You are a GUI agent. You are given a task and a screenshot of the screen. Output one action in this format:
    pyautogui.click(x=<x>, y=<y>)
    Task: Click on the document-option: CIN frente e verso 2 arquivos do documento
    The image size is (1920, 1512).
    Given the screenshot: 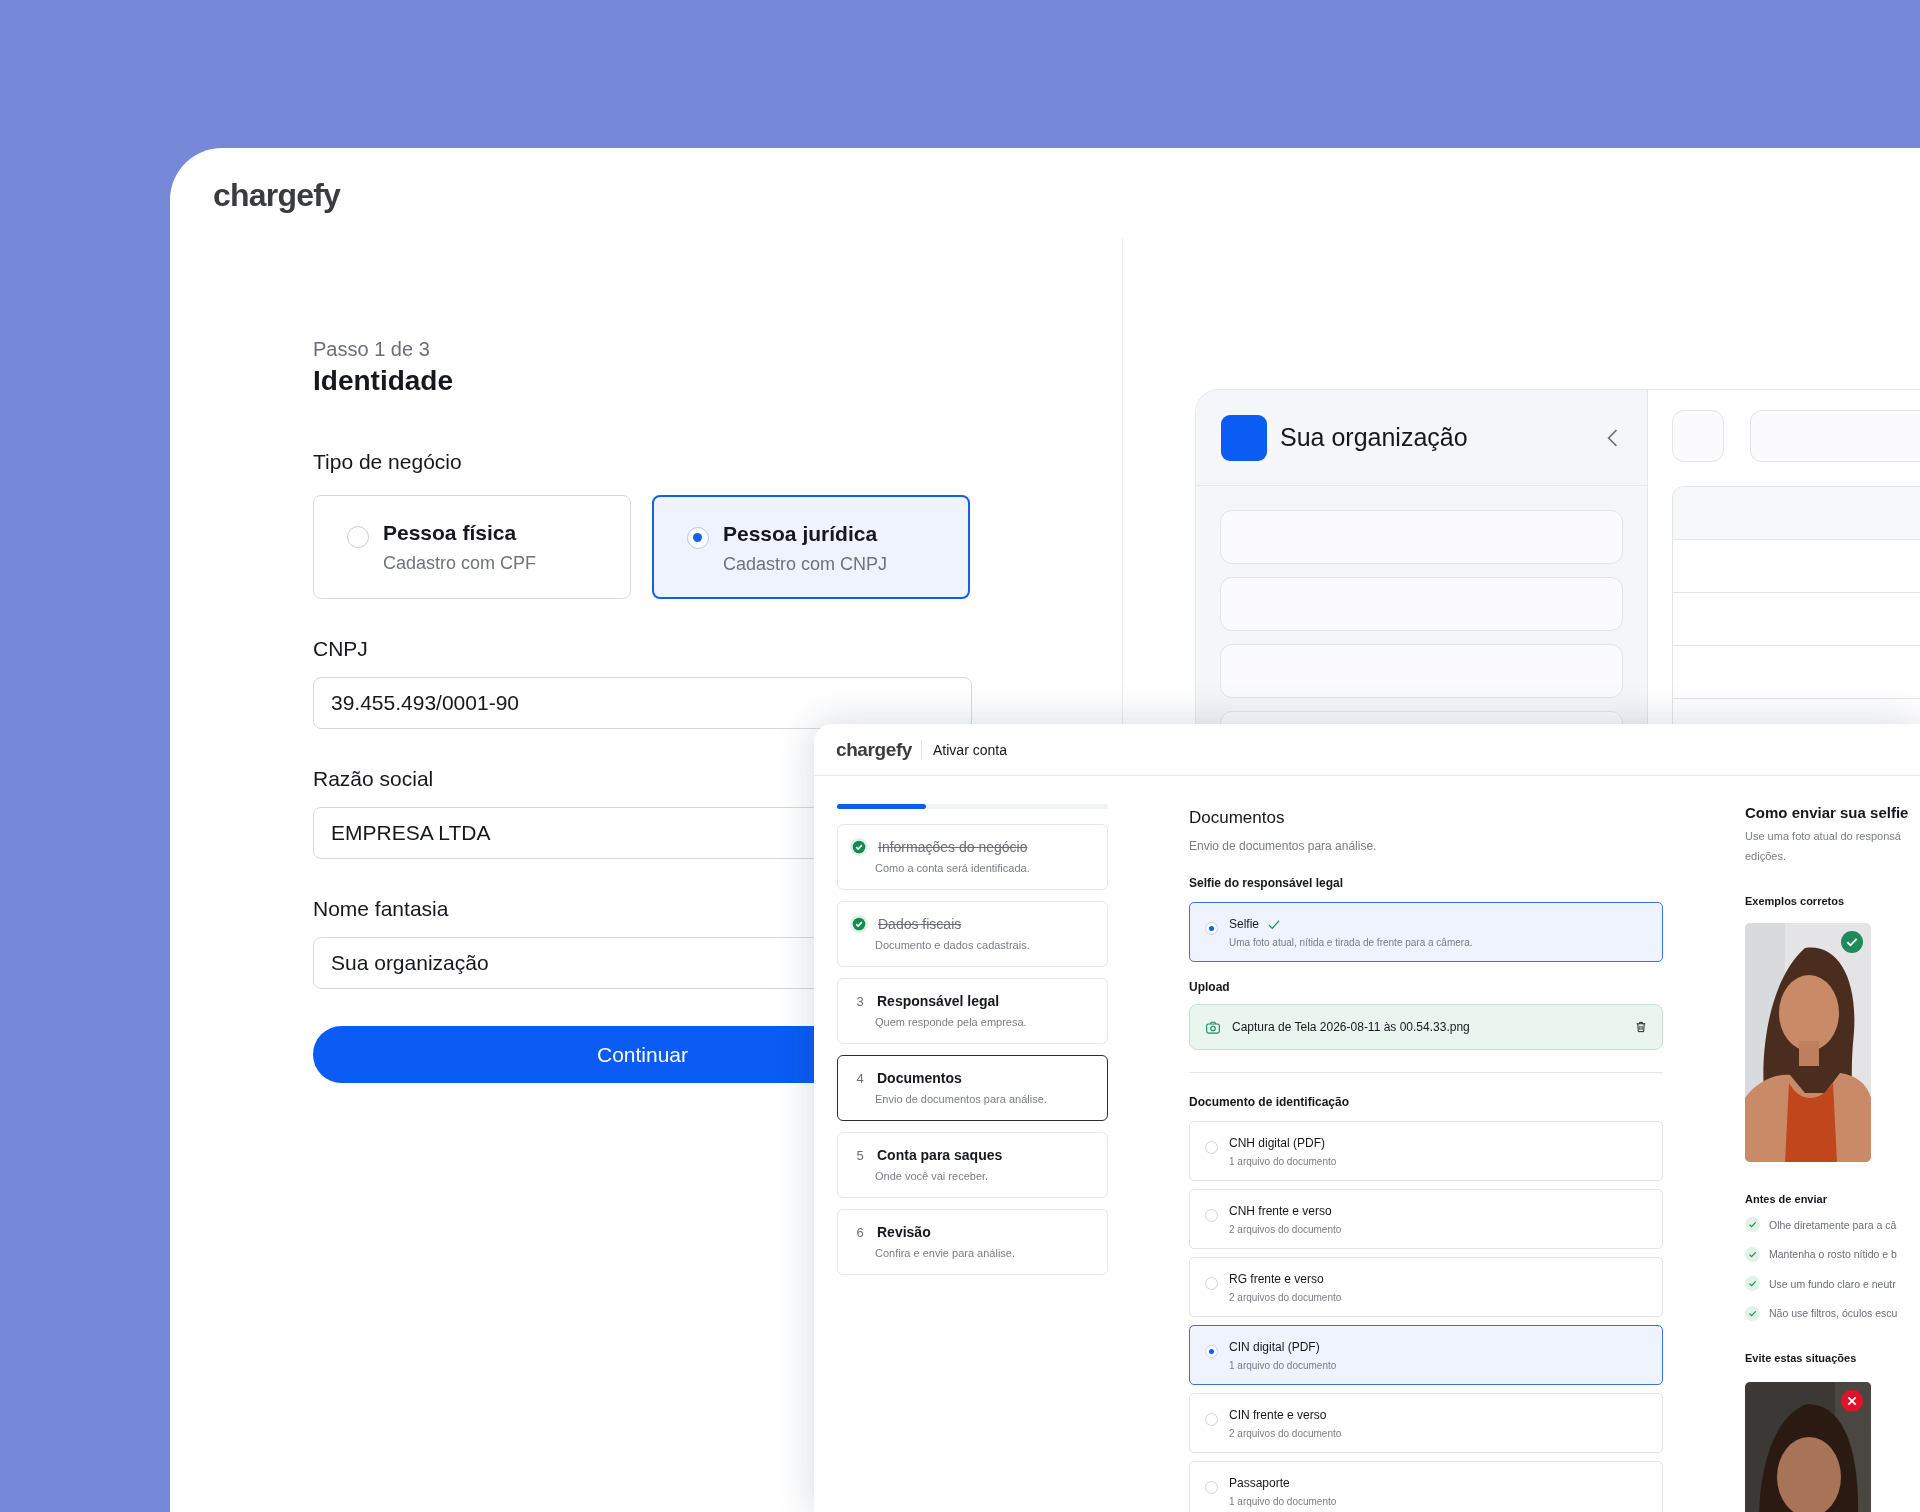 What is the action you would take?
    pyautogui.click(x=1426, y=1423)
    